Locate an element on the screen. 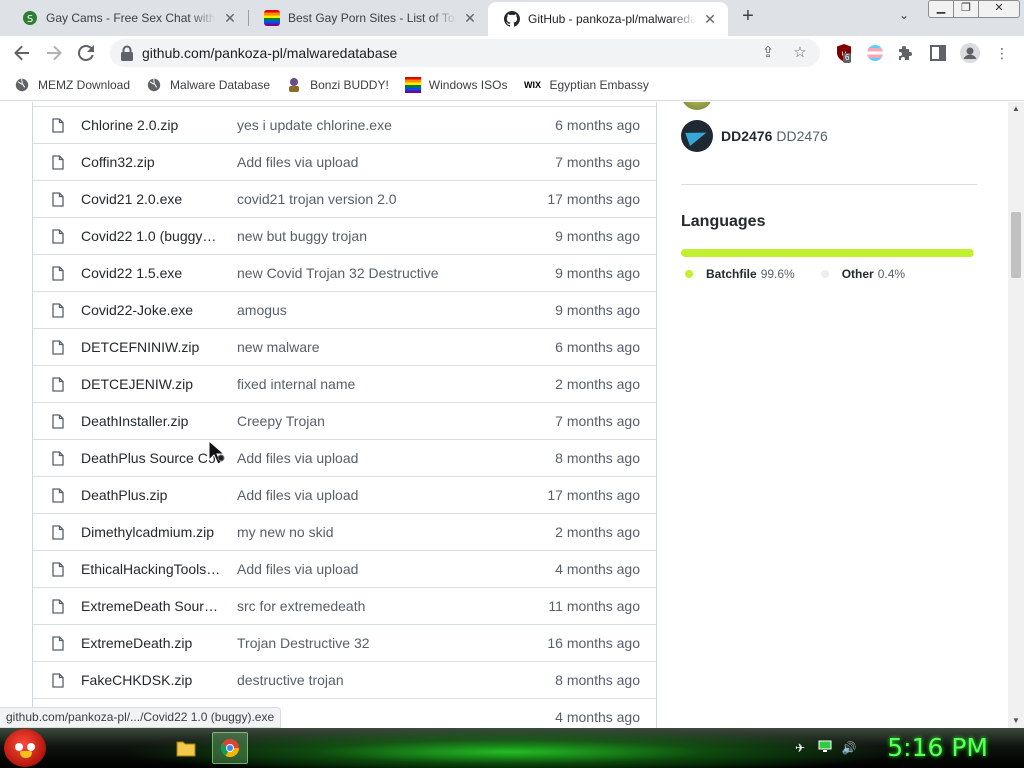  commit-message-link: my new no skid is located at coordinates (387, 532).